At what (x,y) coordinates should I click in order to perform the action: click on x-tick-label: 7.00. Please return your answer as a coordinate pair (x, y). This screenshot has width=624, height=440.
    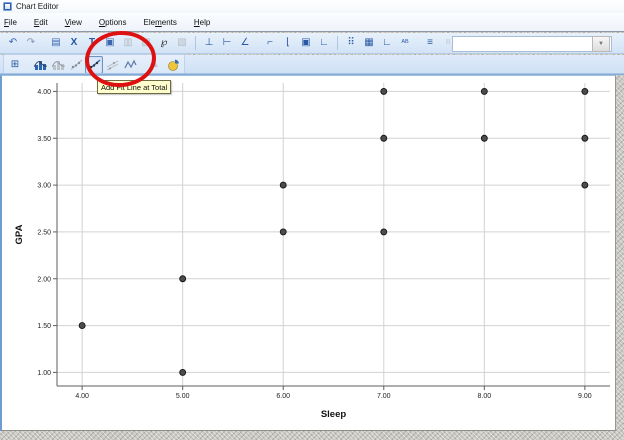
    Looking at the image, I should click on (384, 396).